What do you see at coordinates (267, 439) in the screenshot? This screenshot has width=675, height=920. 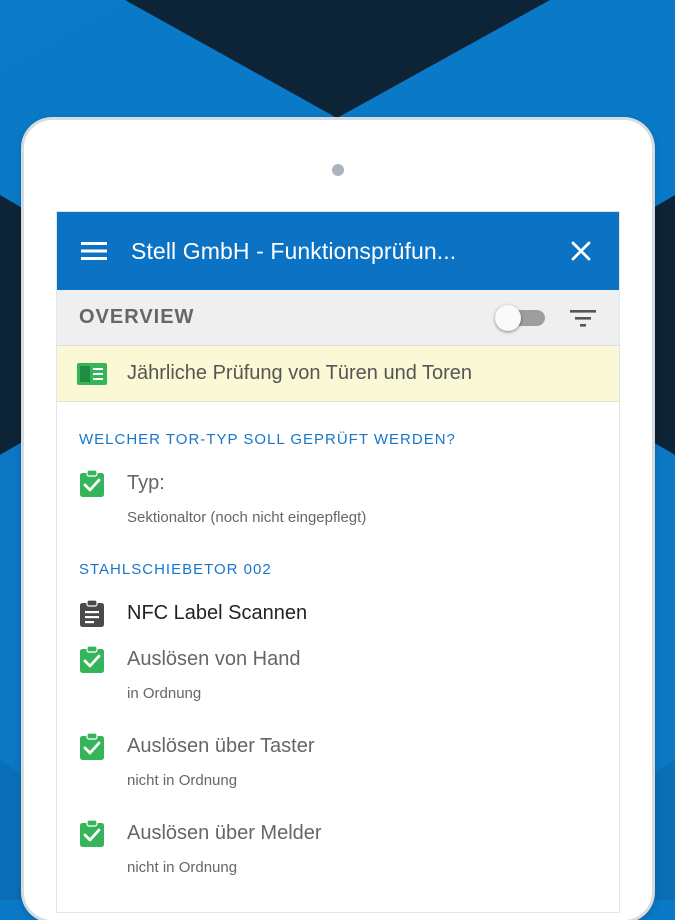 I see `section-header-tor-typ: WELCHER TOR-TYP SOLL GEPRÜFT WERDEN?` at bounding box center [267, 439].